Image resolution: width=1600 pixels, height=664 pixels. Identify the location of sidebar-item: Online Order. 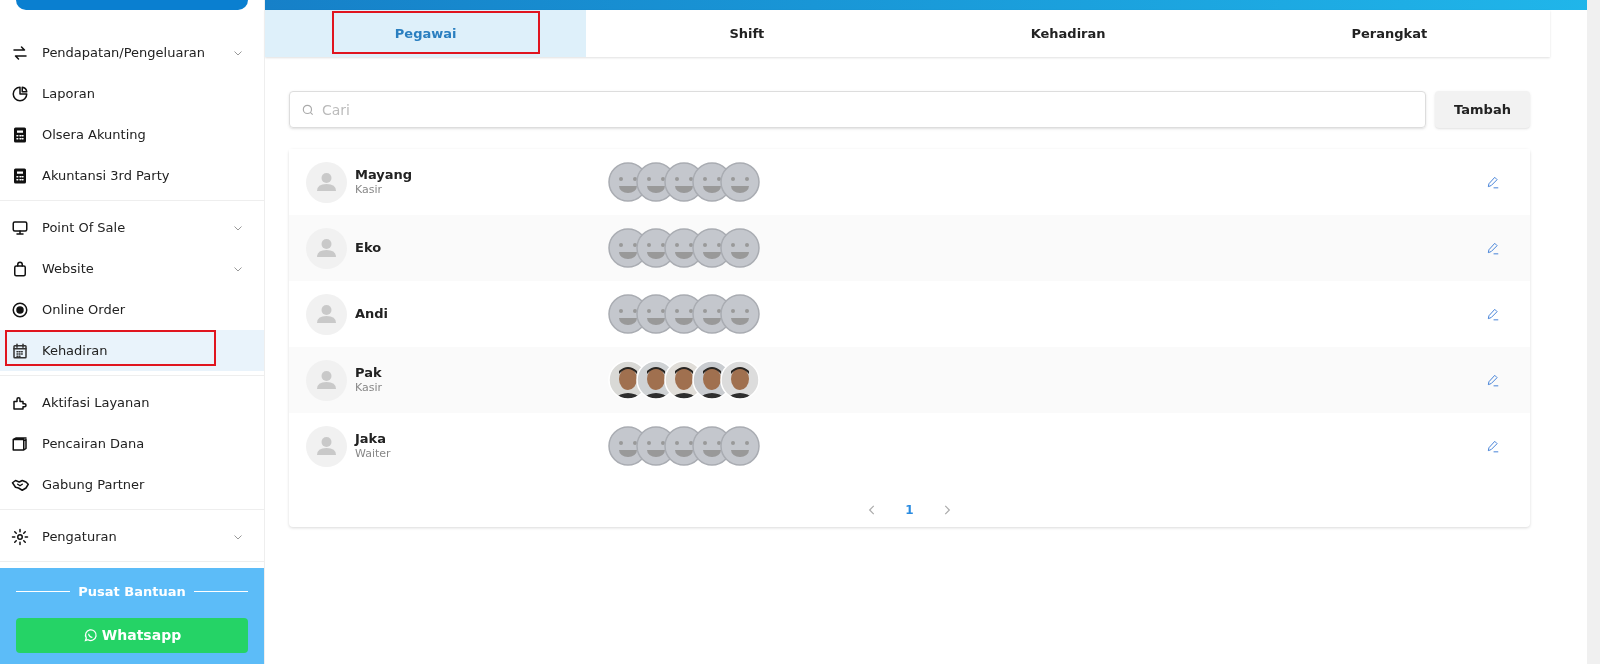
(132, 309).